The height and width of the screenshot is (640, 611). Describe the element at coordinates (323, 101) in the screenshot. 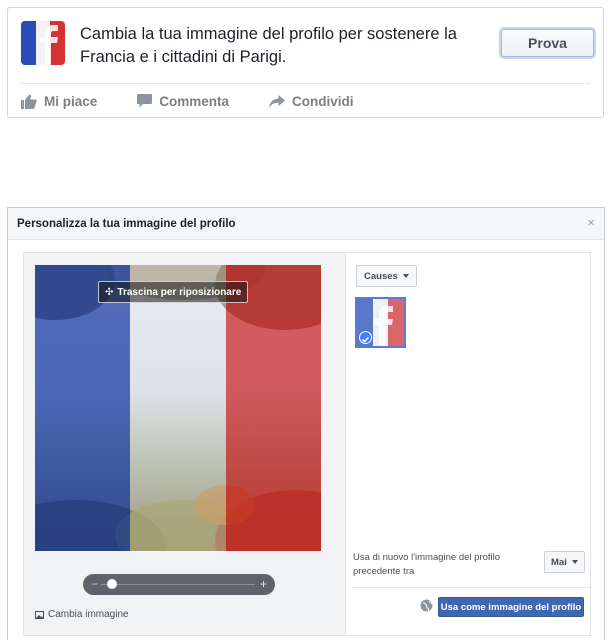

I see `share-label: Condividi` at that location.